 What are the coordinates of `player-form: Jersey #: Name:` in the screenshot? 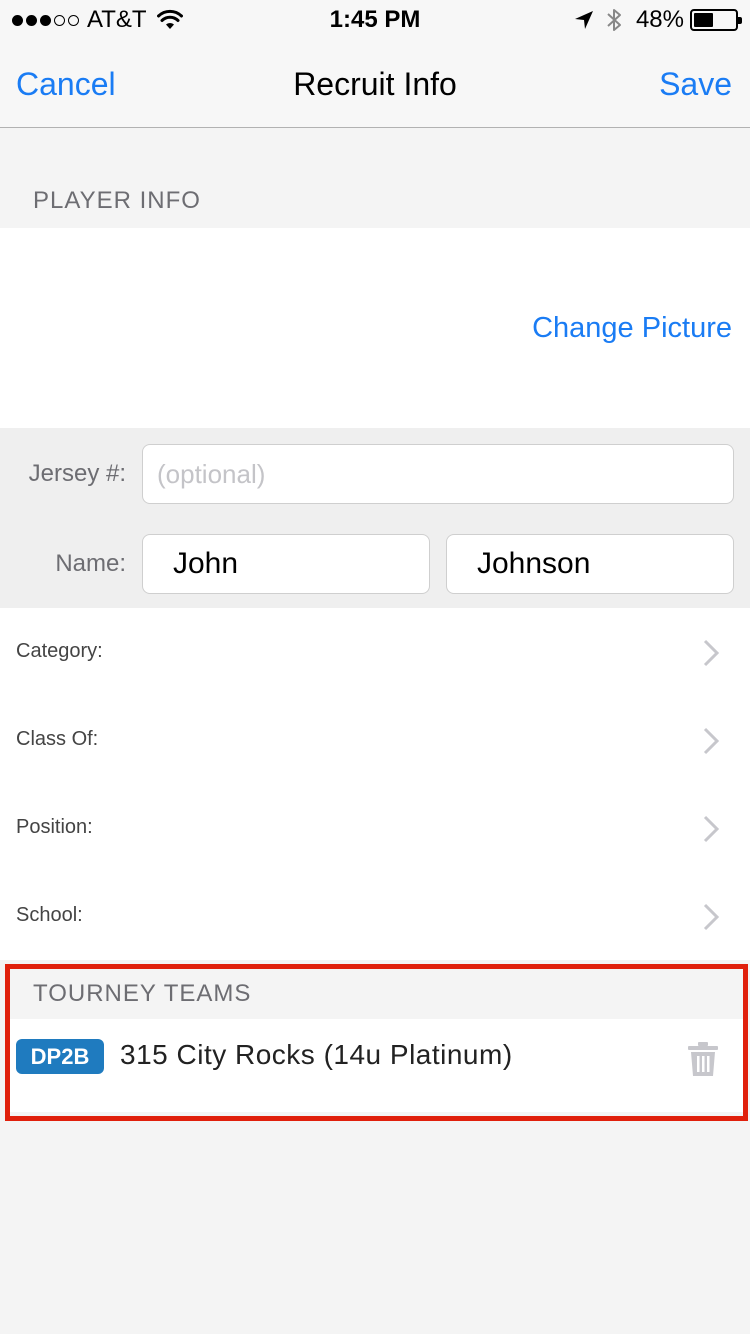 It's located at (375, 518).